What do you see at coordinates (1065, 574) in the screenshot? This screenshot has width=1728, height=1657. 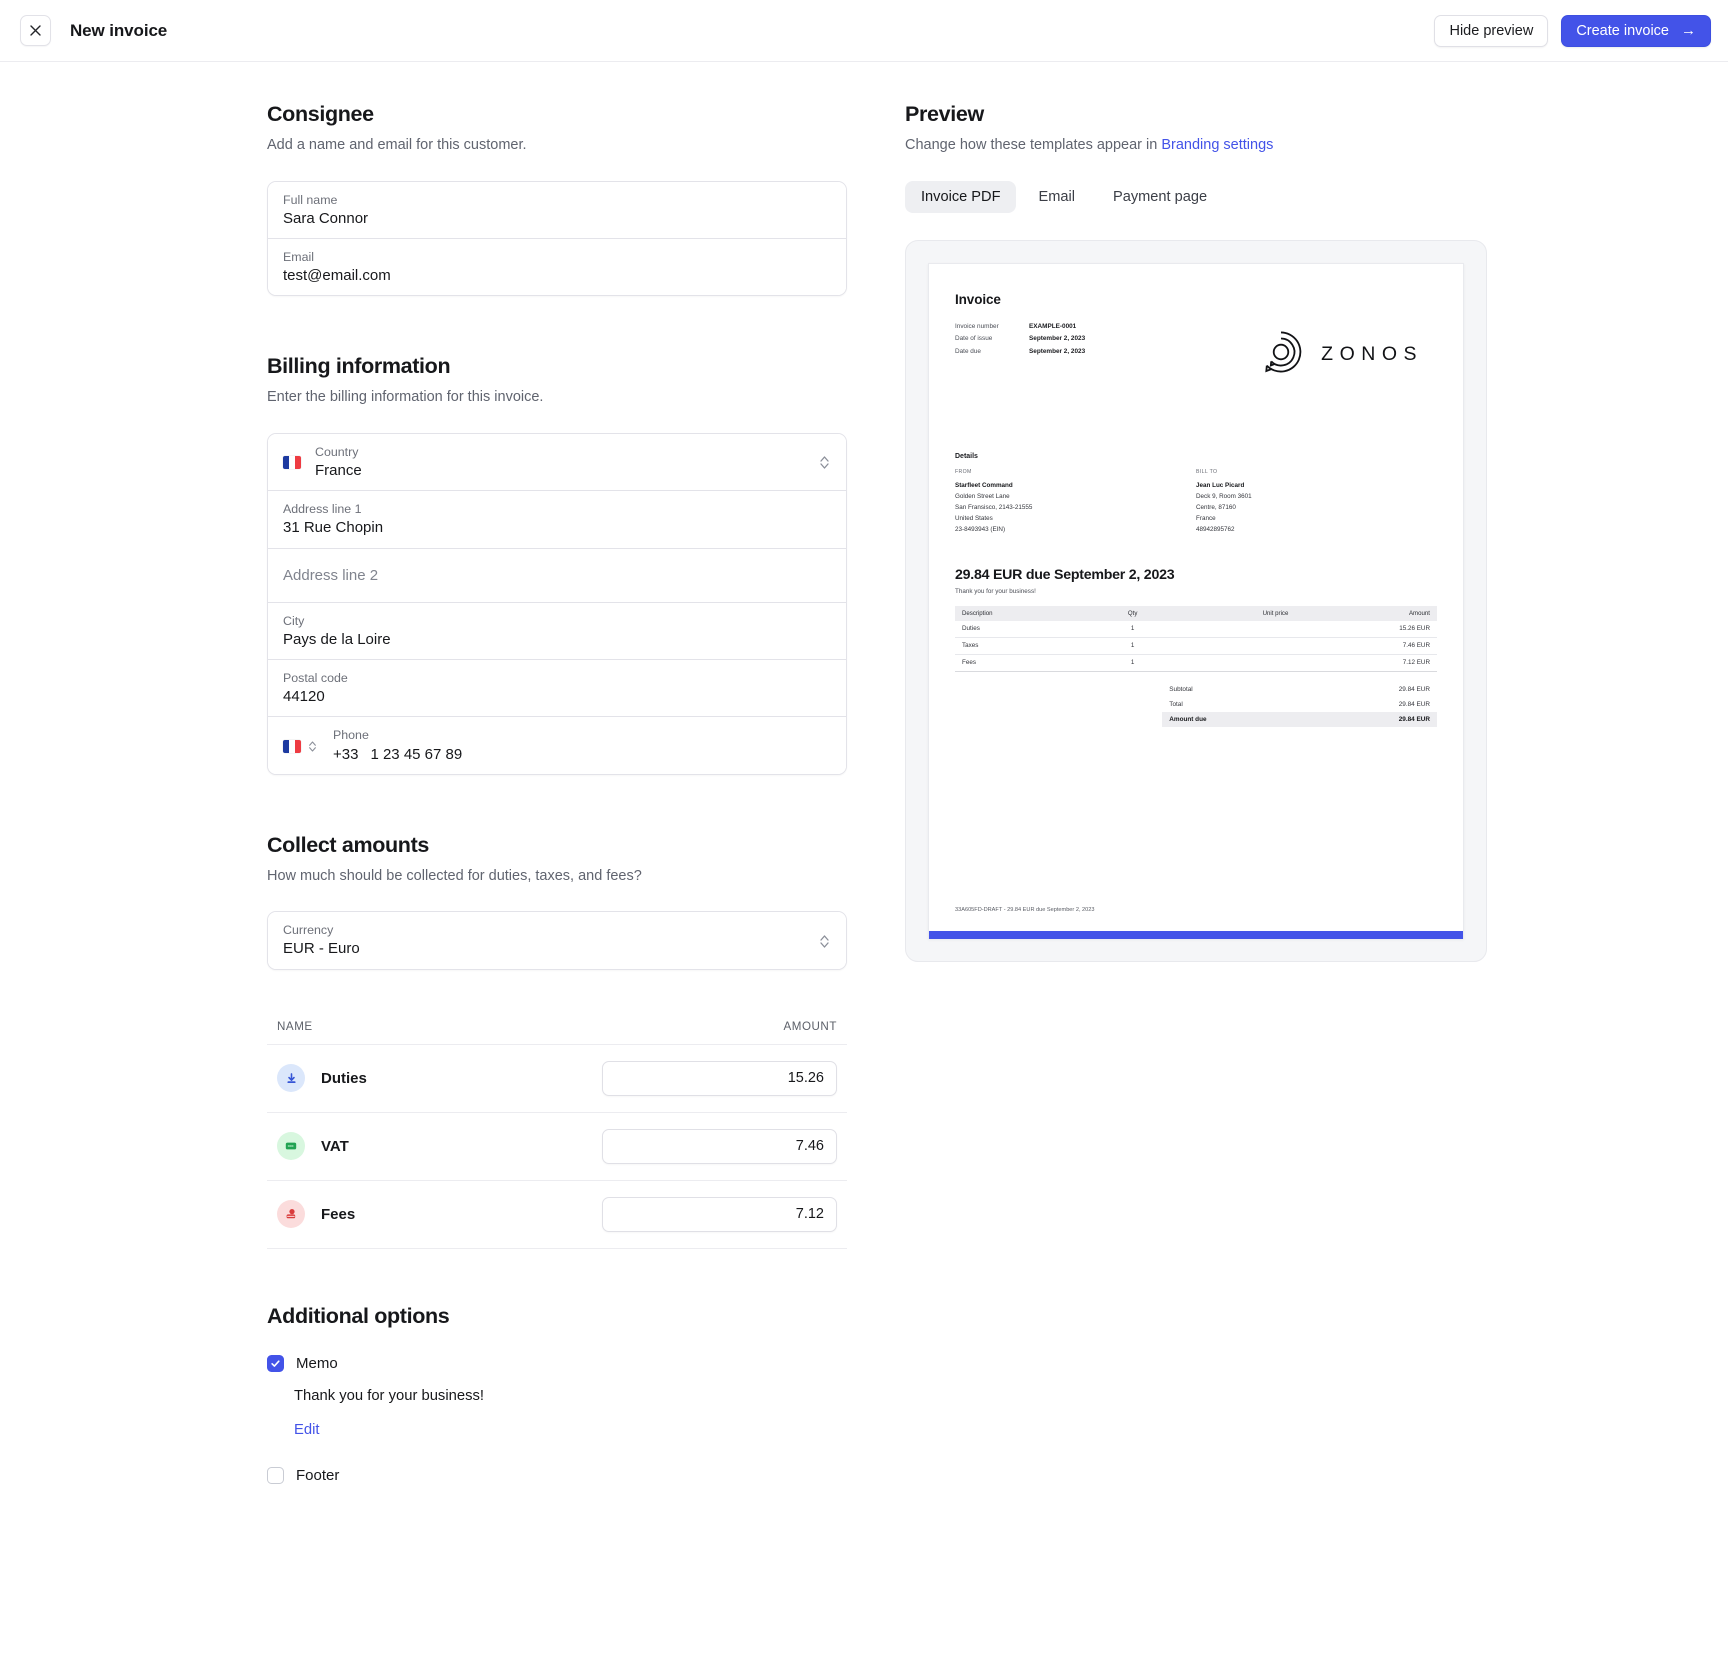 I see `invoice-due-headline: 29.84 EUR due September 2, 2023` at bounding box center [1065, 574].